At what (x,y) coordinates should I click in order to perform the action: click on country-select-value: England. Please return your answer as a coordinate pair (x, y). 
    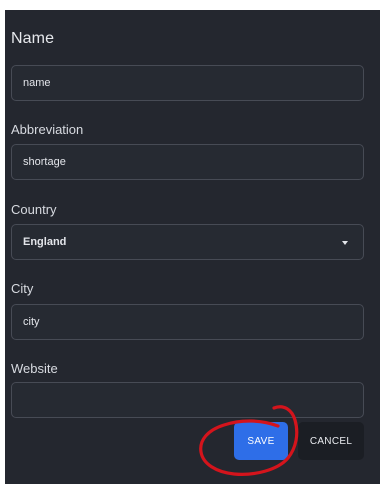
    Looking at the image, I should click on (45, 242).